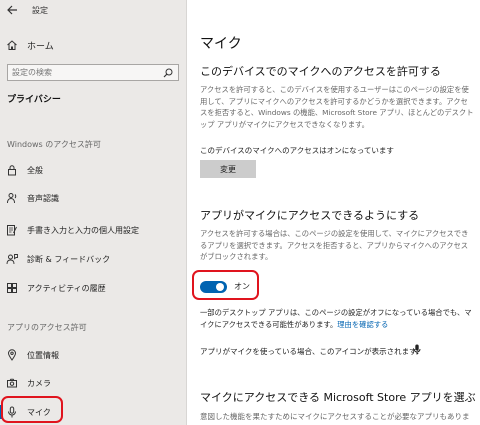 The height and width of the screenshot is (425, 480). I want to click on sidebar-item-speech: 音声認識, so click(93, 198).